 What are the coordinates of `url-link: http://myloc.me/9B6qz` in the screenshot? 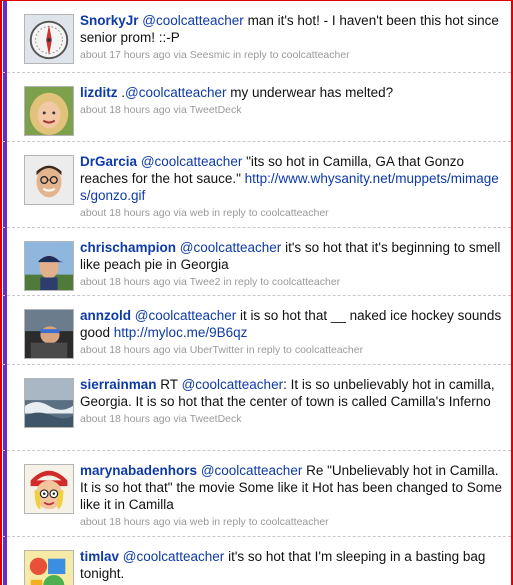 It's located at (181, 332).